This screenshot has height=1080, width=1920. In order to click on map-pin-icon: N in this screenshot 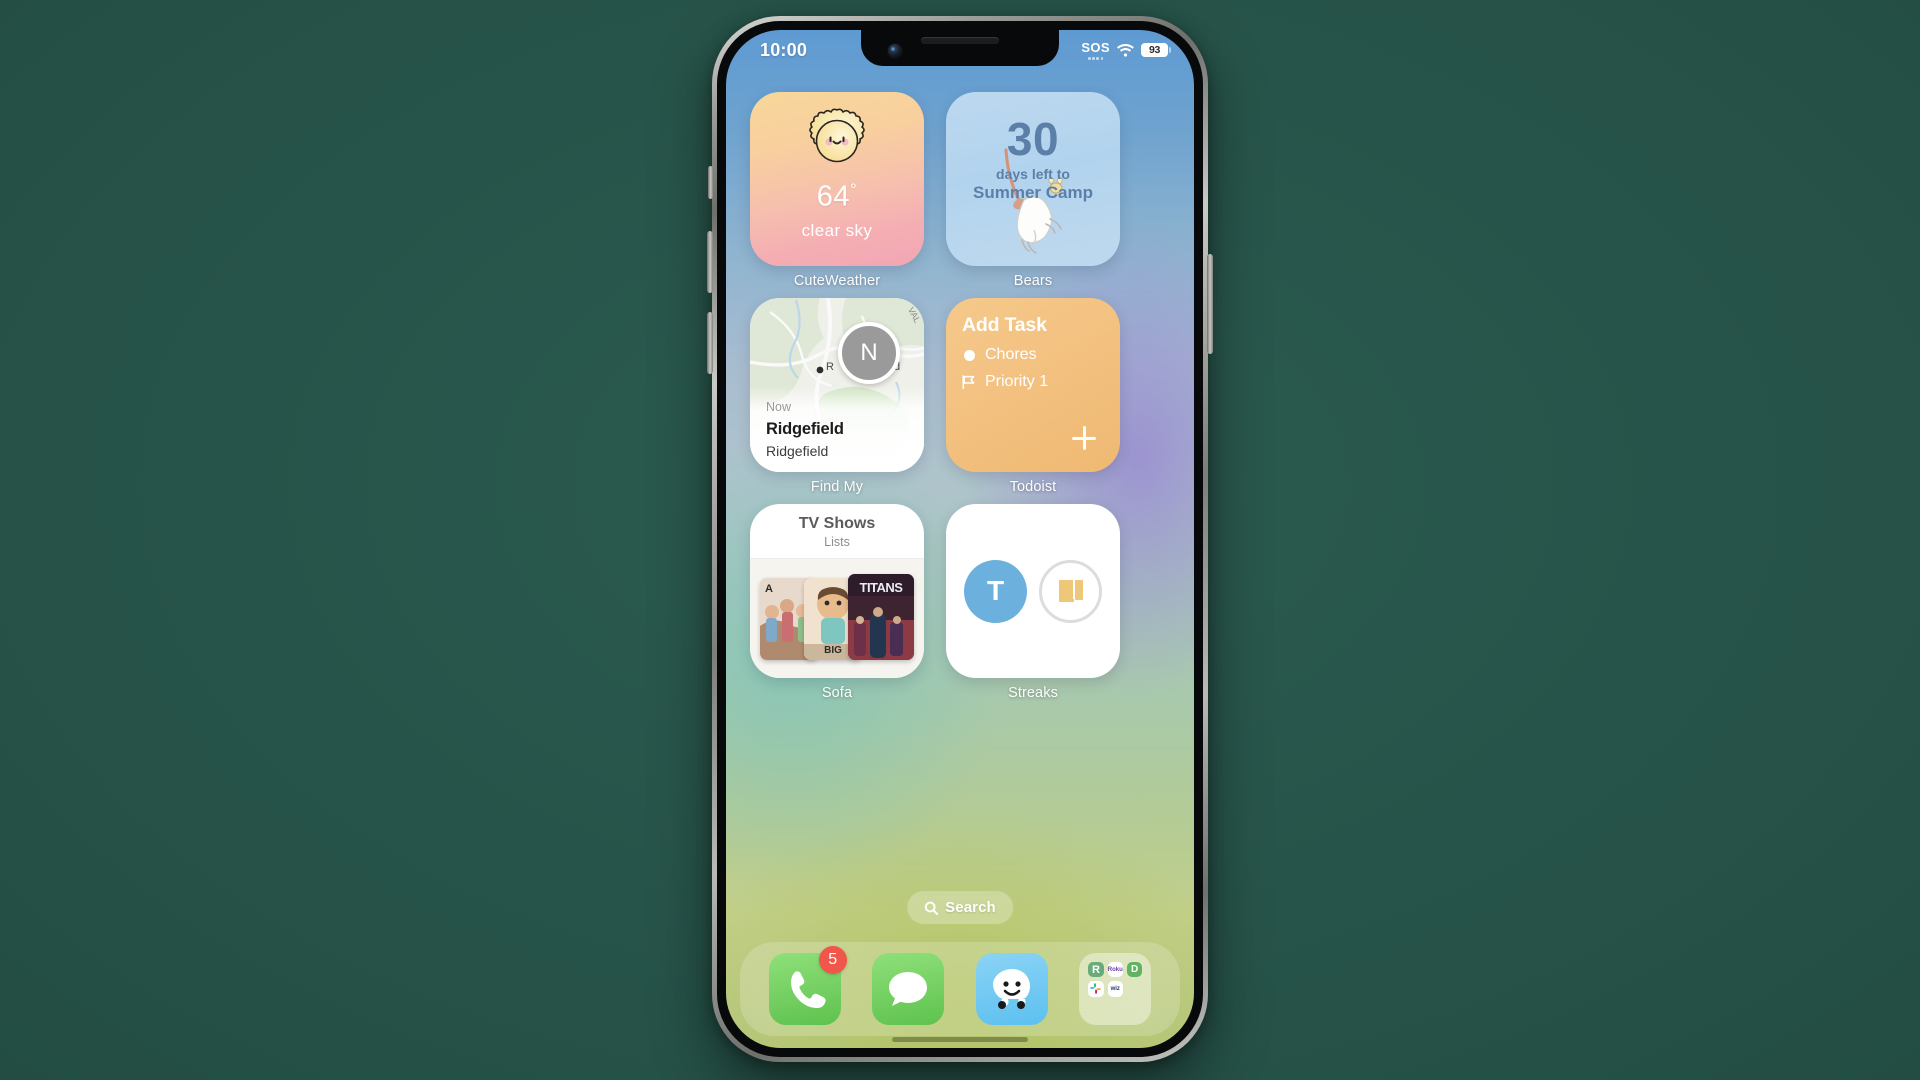, I will do `click(869, 353)`.